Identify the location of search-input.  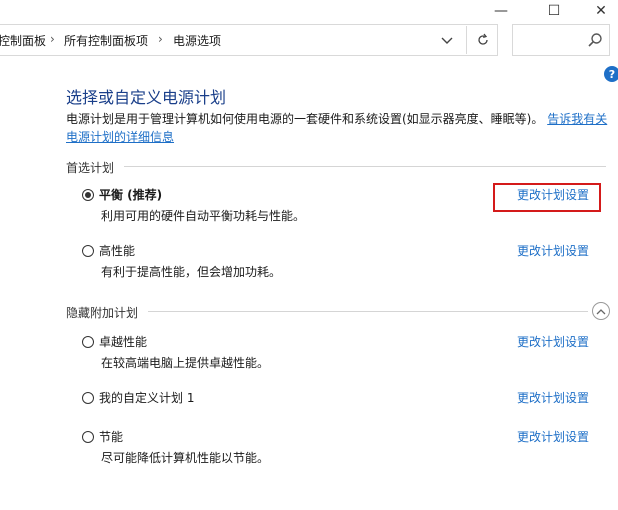
(561, 40).